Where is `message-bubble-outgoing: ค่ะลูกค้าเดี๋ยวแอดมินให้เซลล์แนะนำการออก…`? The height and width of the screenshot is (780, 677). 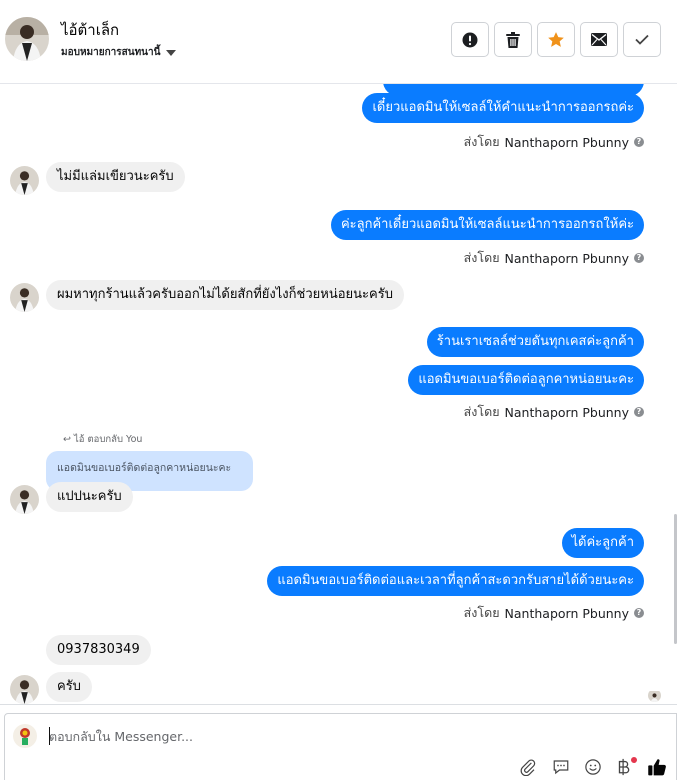
message-bubble-outgoing: ค่ะลูกค้าเดี๋ยวแอดมินให้เซลล์แนะนำการออก… is located at coordinates (487, 225).